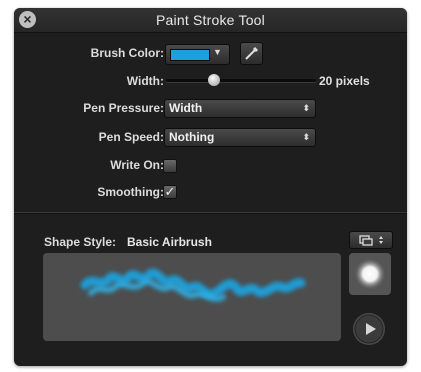 The width and height of the screenshot is (421, 372). I want to click on width-label: Width:, so click(145, 81).